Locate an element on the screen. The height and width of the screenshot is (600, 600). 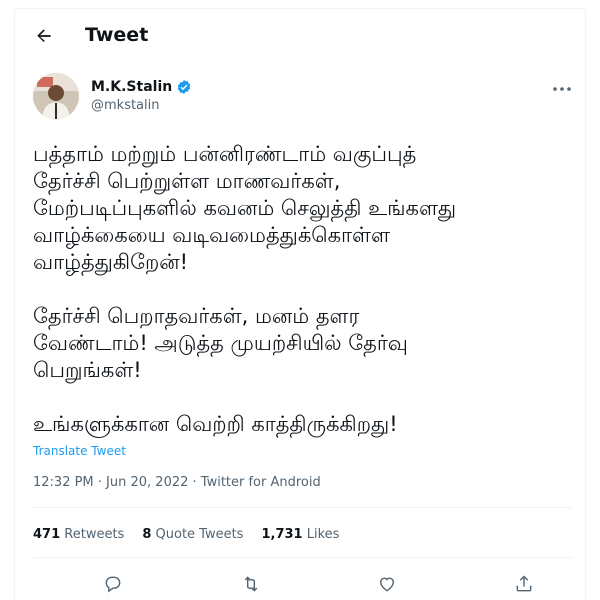
likes-label: Likes is located at coordinates (323, 534).